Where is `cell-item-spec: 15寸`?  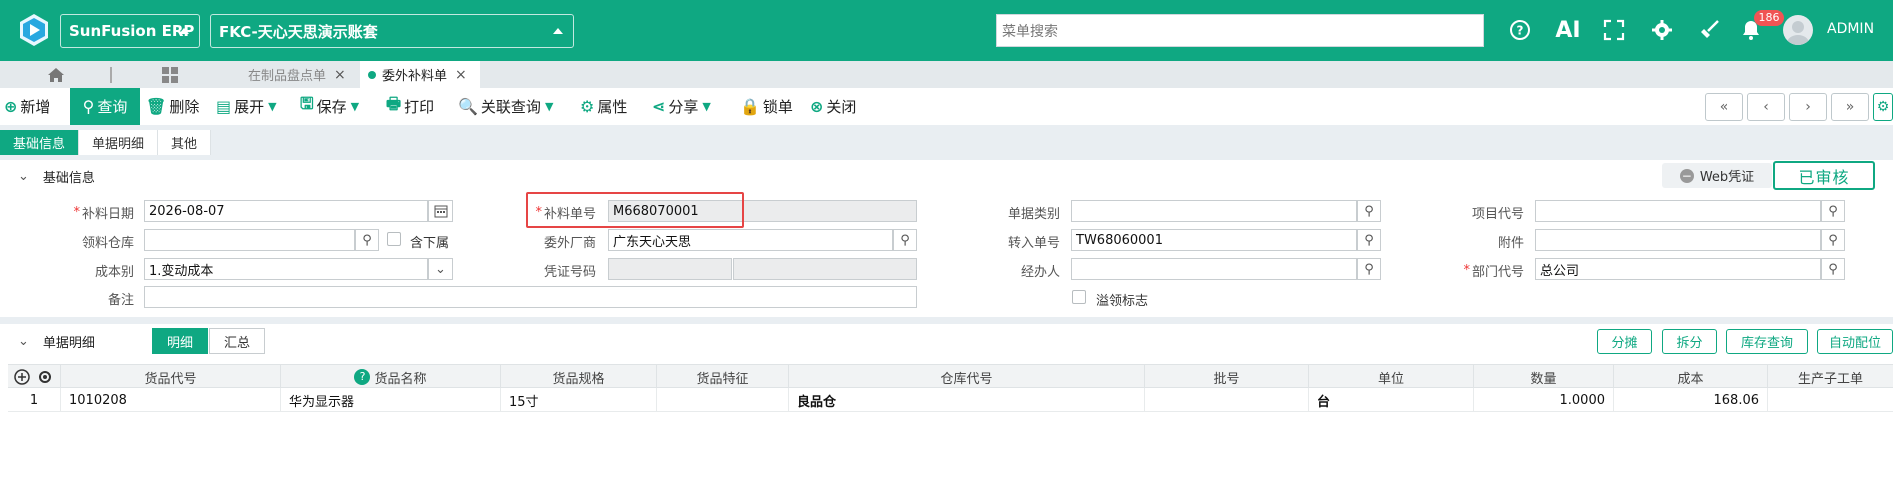
cell-item-spec: 15寸 is located at coordinates (579, 400).